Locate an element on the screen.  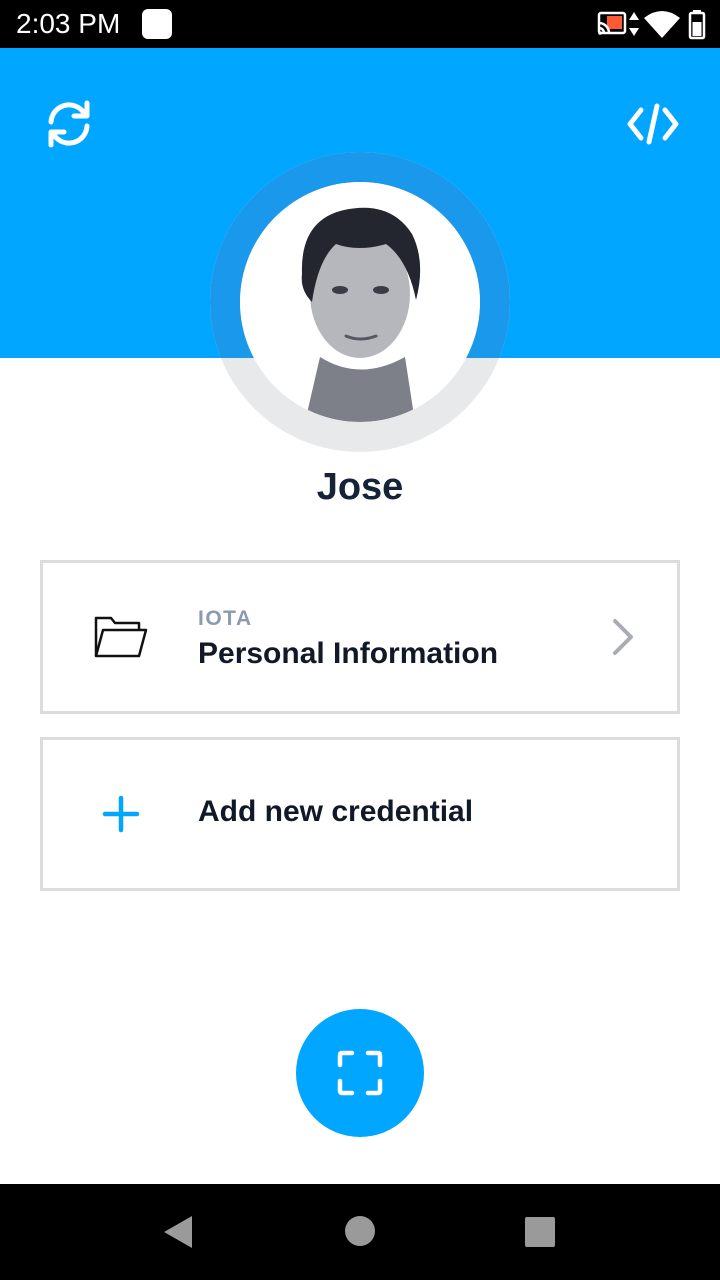
scan-button is located at coordinates (360, 1073).